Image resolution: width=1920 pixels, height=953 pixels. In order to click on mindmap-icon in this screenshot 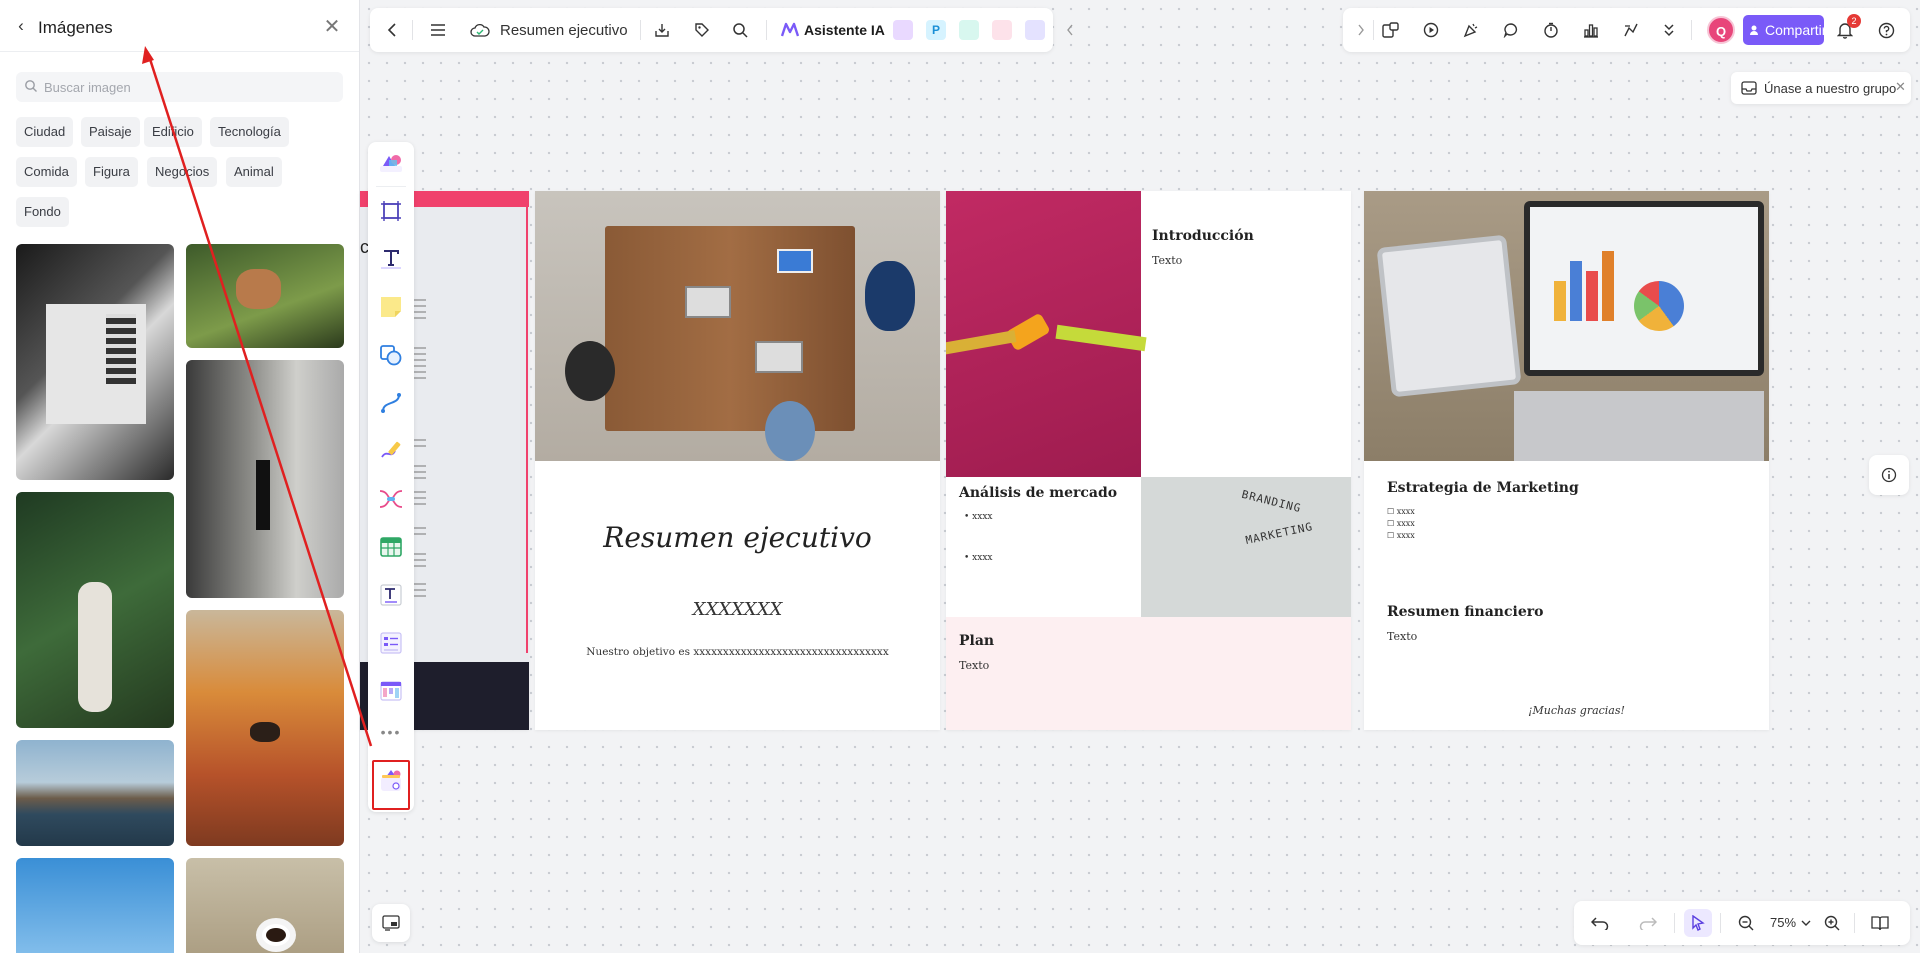, I will do `click(391, 499)`.